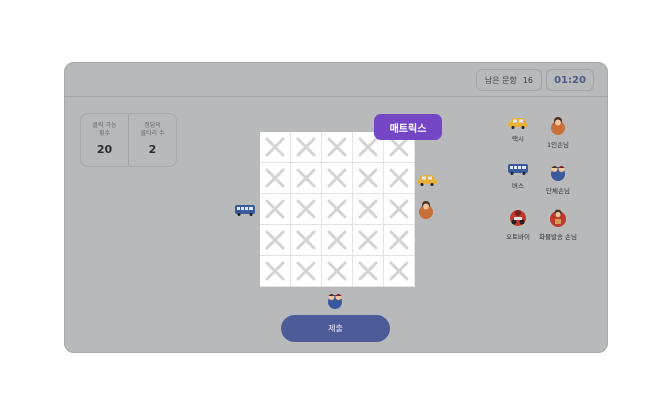  I want to click on clicks-label: 클릭 가능 횟수, so click(104, 129).